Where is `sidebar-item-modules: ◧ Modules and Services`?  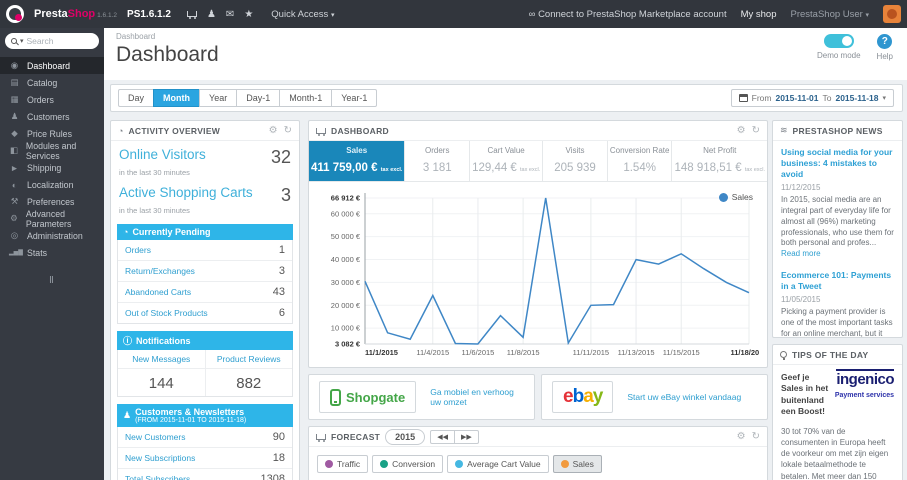 sidebar-item-modules: ◧ Modules and Services is located at coordinates (52, 151).